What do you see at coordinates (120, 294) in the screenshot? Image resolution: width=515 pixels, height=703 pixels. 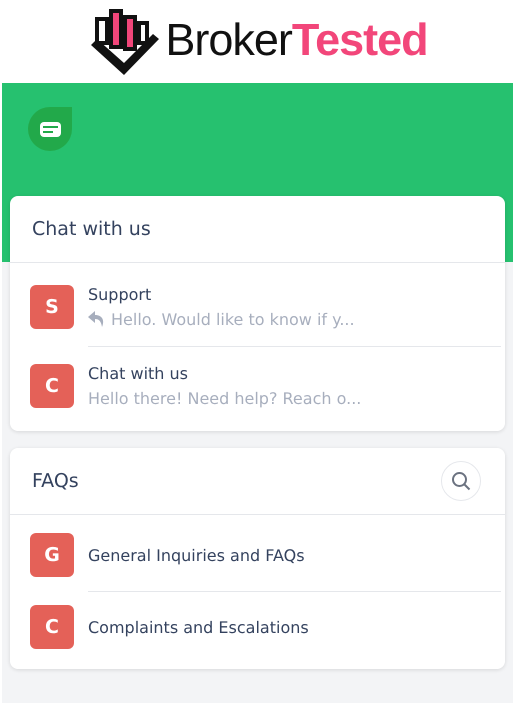 I see `conversation-name: Support` at bounding box center [120, 294].